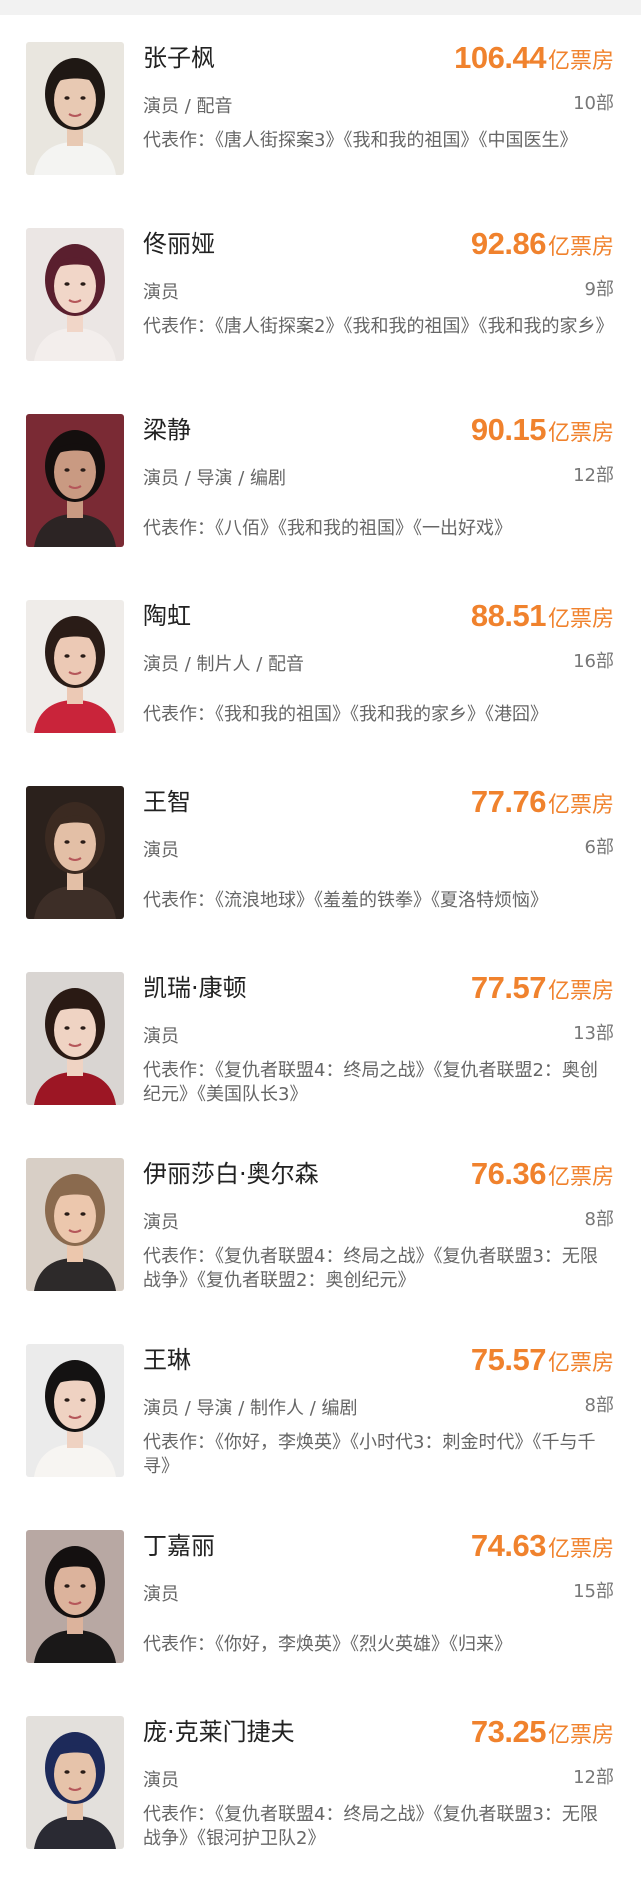 The width and height of the screenshot is (641, 1887). What do you see at coordinates (219, 1732) in the screenshot?
I see `actor-name: 庞·克莱门捷夫` at bounding box center [219, 1732].